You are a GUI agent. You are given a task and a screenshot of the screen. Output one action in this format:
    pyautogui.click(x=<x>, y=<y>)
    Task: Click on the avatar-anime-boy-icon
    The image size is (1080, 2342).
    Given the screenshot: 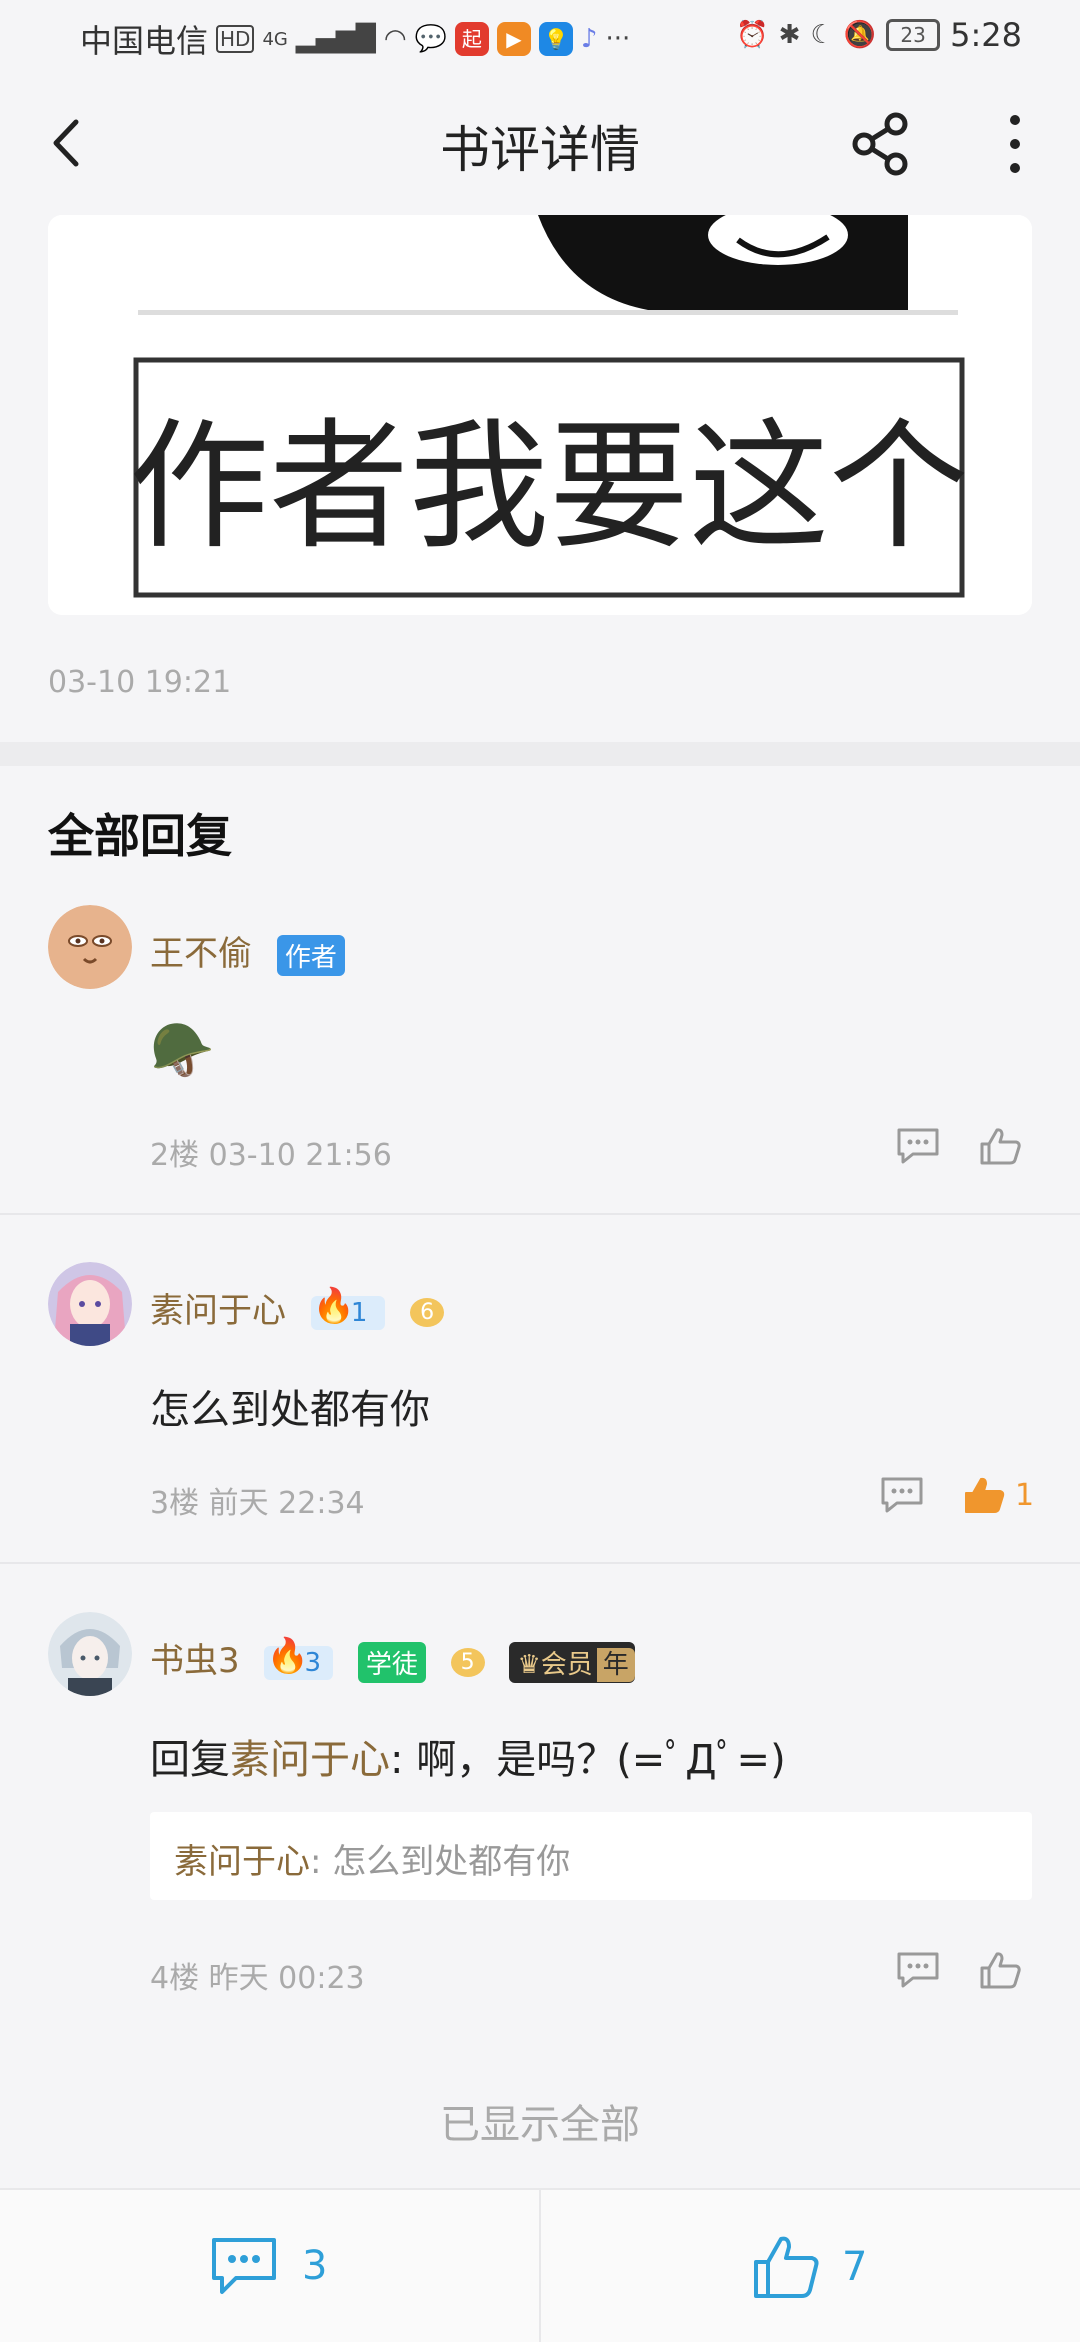 What is the action you would take?
    pyautogui.click(x=90, y=1654)
    